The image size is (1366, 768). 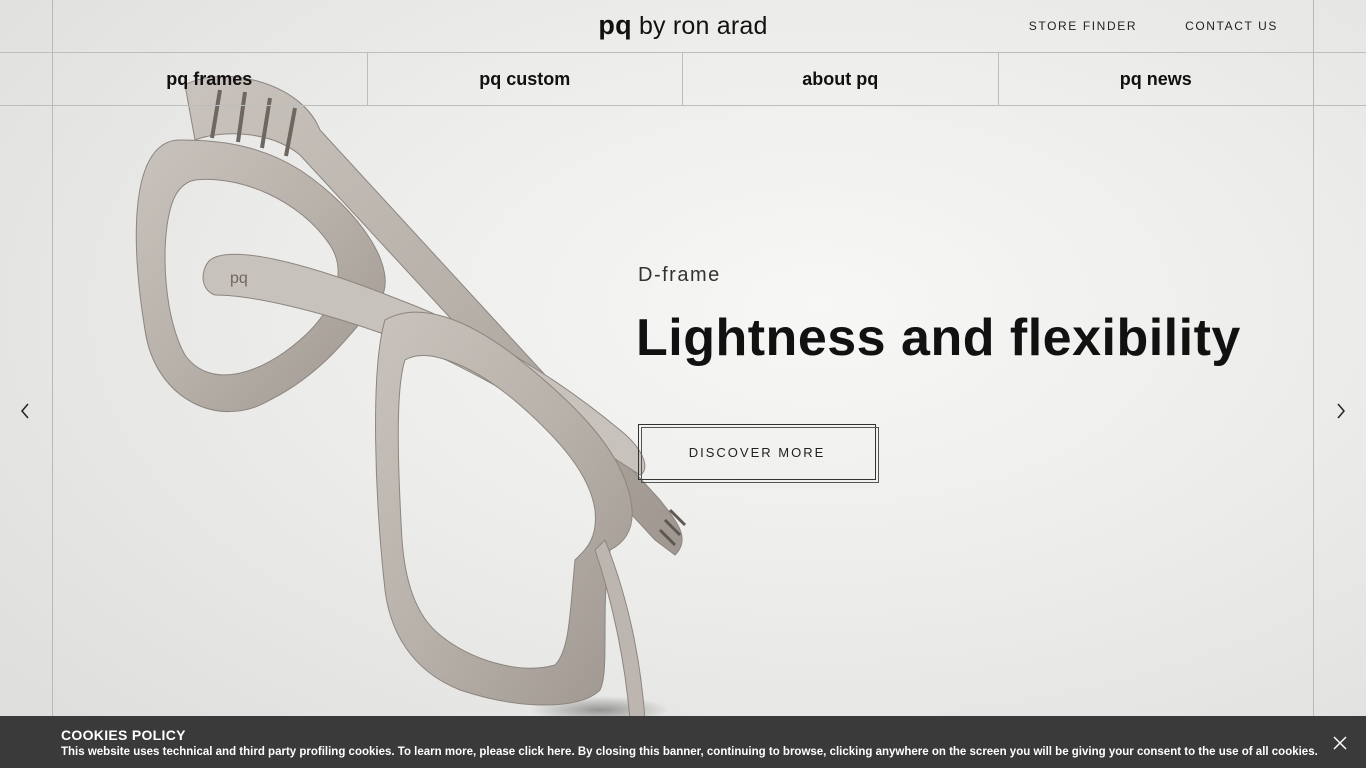 What do you see at coordinates (703, 26) in the screenshot?
I see `logo-text: by ron arad` at bounding box center [703, 26].